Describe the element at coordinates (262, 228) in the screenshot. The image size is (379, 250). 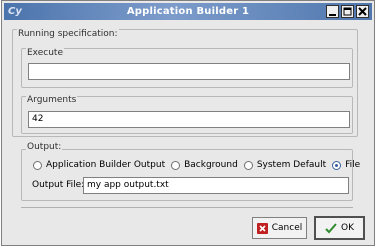
I see `cancel-icon` at that location.